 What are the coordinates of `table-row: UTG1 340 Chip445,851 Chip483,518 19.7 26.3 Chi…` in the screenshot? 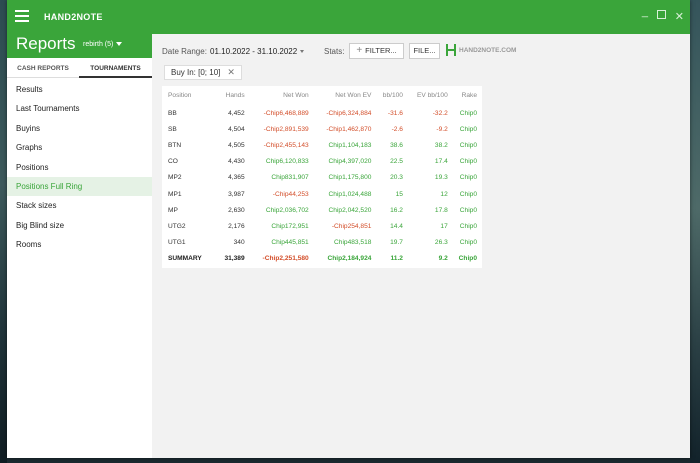 It's located at (322, 243).